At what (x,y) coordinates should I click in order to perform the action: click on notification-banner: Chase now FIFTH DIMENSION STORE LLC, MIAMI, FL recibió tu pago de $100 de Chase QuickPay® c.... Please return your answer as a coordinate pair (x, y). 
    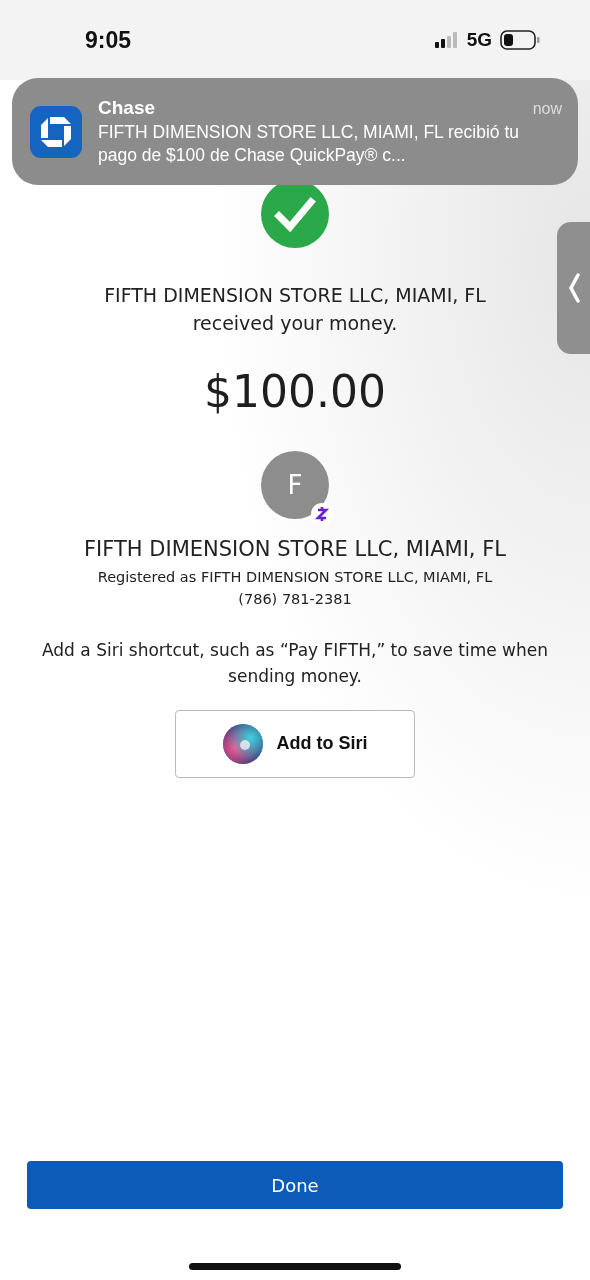
    Looking at the image, I should click on (295, 131).